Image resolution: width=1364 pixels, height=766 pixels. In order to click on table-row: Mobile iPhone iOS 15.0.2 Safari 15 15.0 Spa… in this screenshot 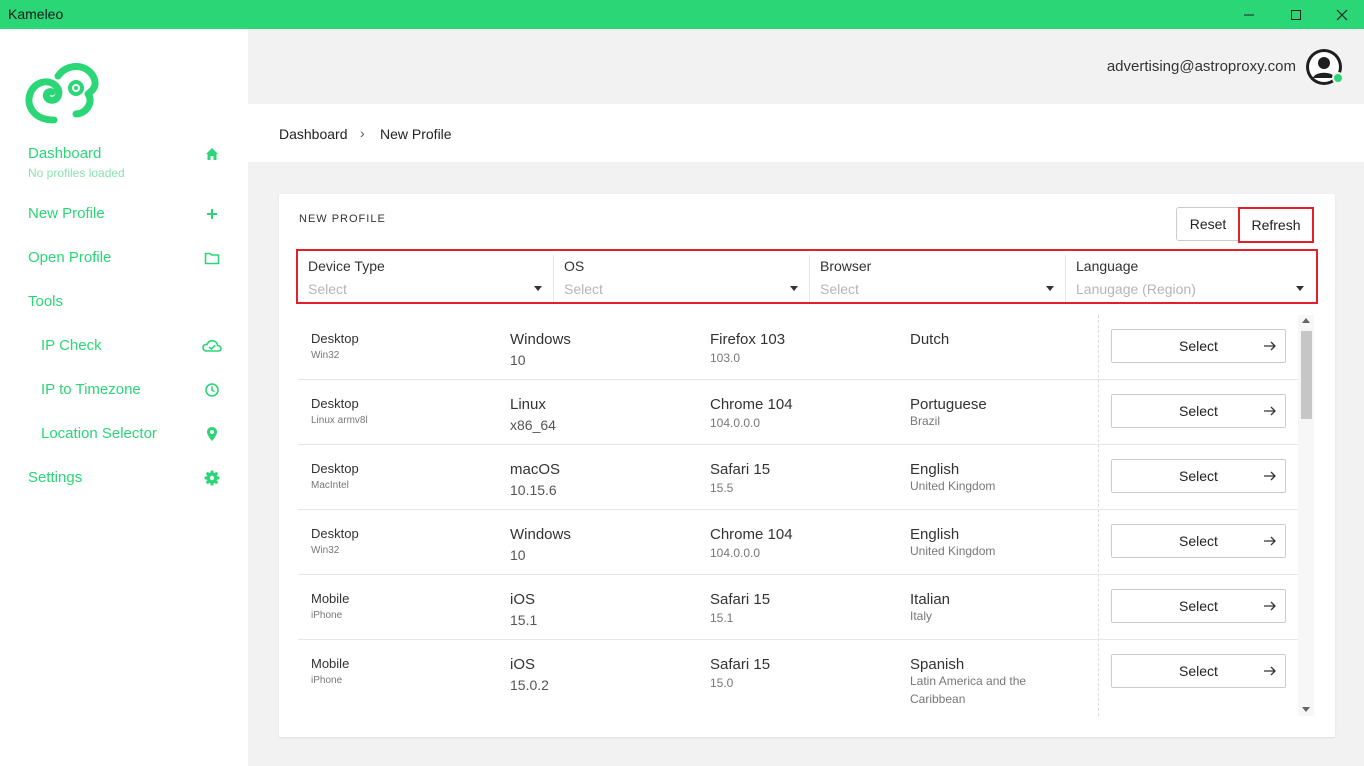, I will do `click(798, 678)`.